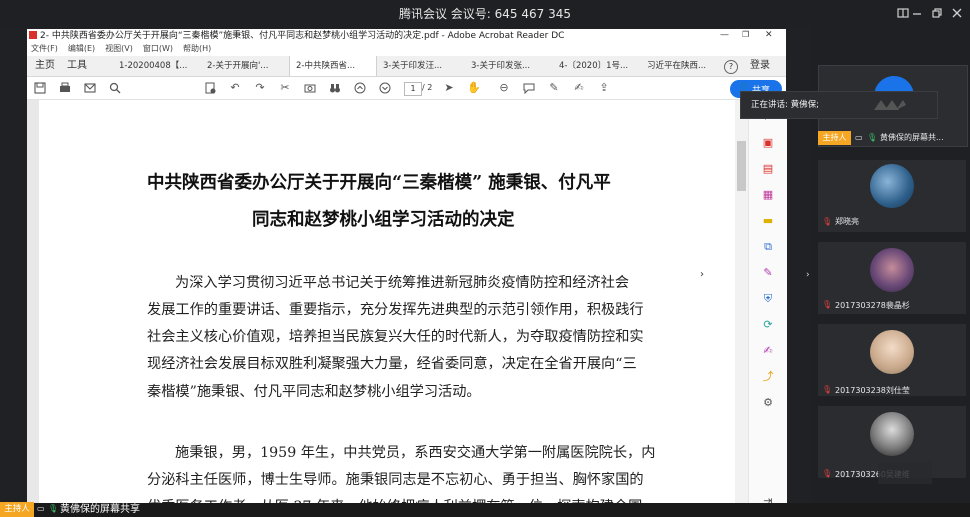 The height and width of the screenshot is (517, 970). Describe the element at coordinates (768, 351) in the screenshot. I see `send-for-signature-icon: ✍` at that location.